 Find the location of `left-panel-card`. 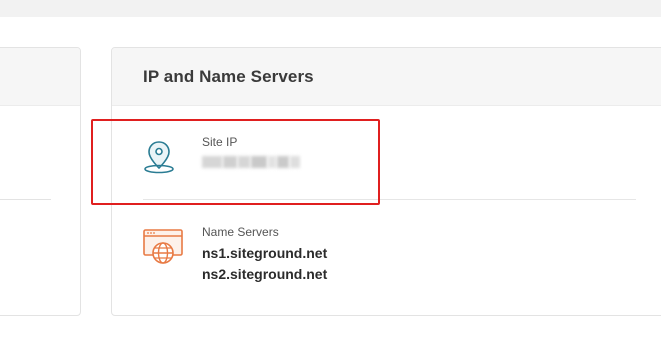

left-panel-card is located at coordinates (40, 181).